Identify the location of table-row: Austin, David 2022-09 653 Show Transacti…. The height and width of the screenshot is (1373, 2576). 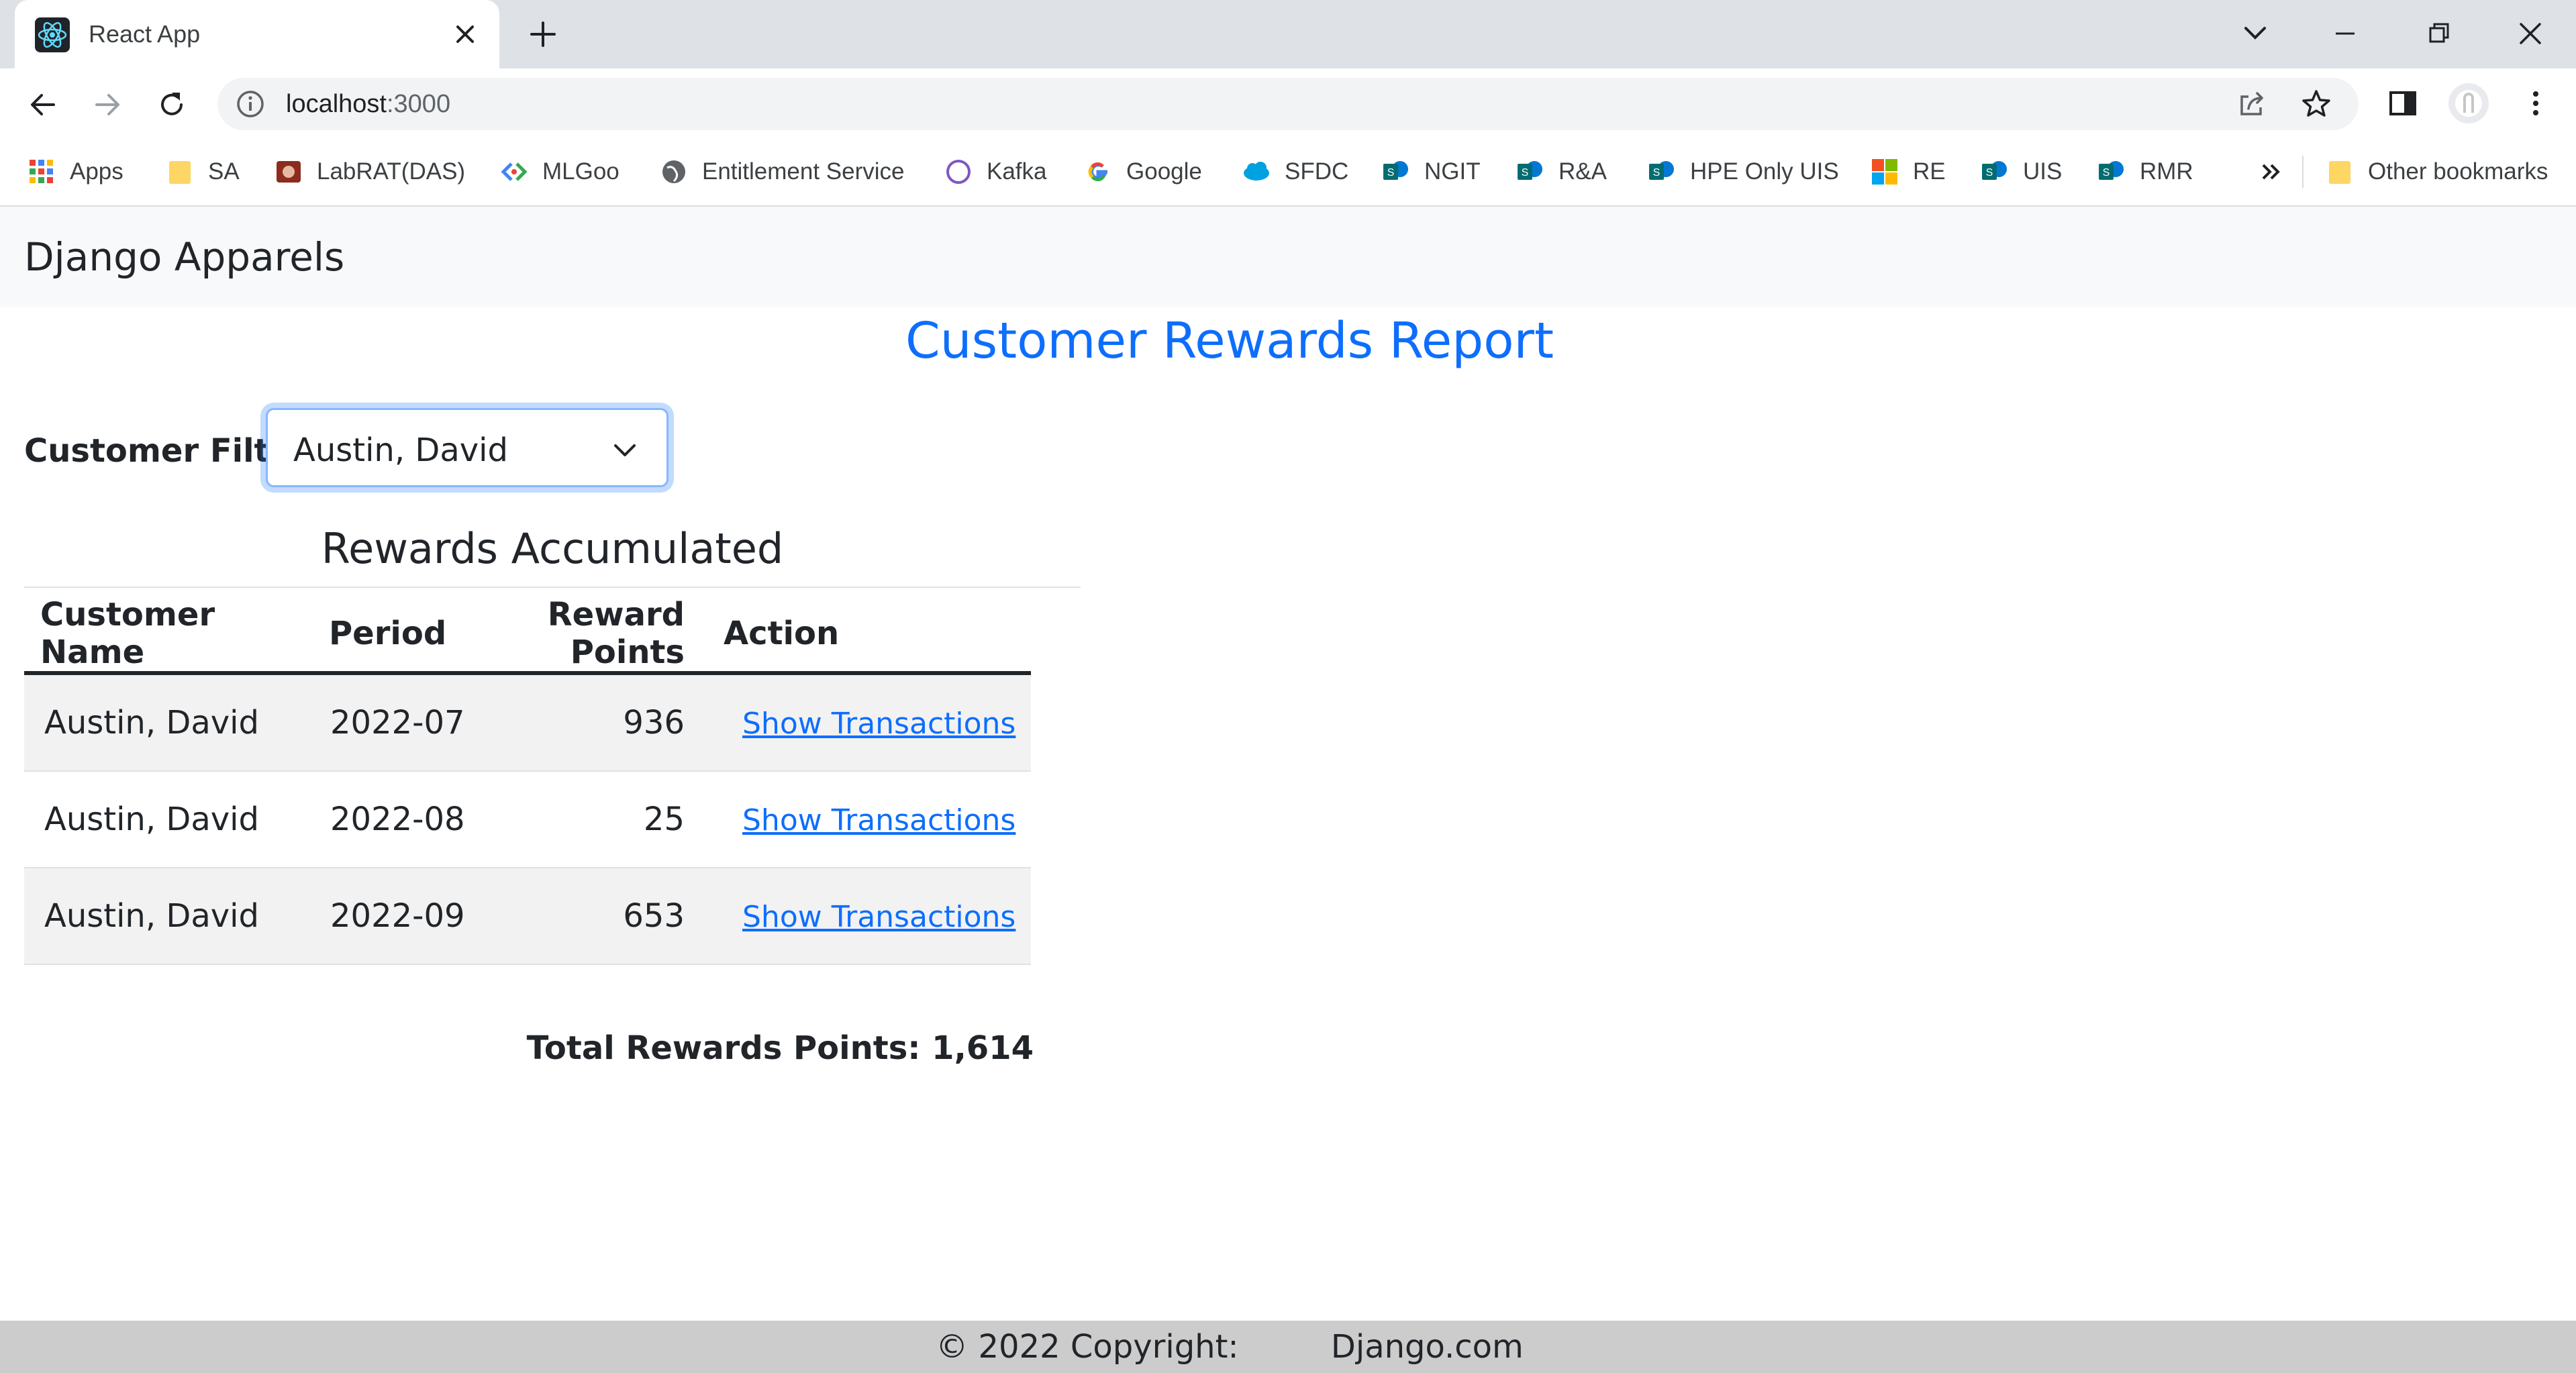
(527, 916).